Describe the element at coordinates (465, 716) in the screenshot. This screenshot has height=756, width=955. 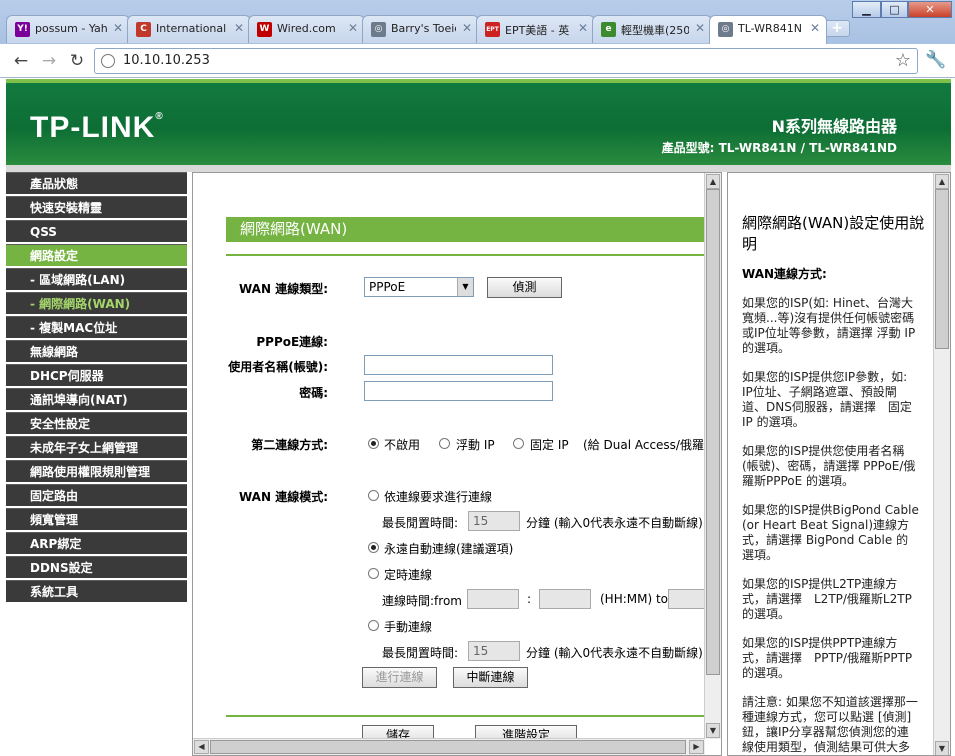
I see `divider-bottom` at that location.